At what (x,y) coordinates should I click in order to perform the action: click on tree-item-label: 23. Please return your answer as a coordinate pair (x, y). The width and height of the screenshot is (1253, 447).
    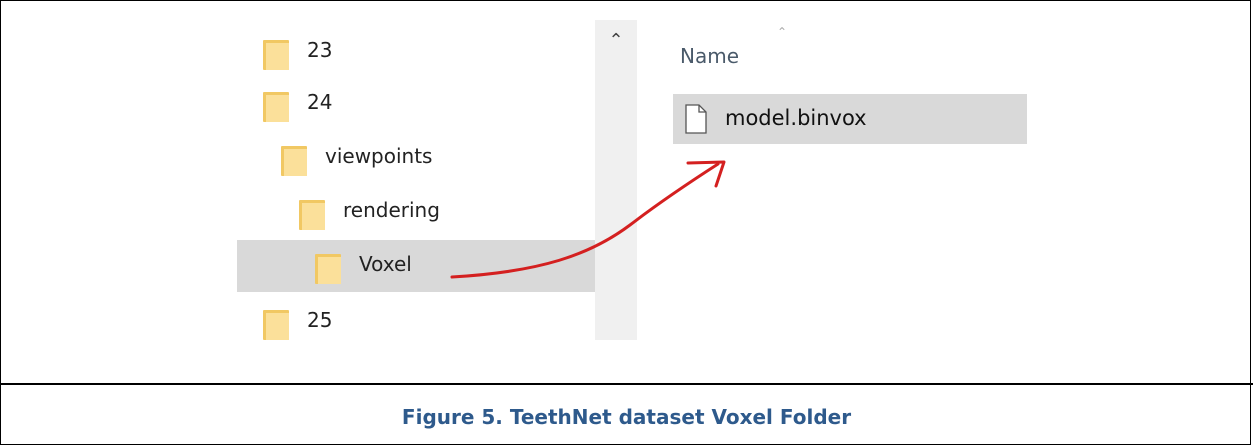
    Looking at the image, I should click on (320, 50).